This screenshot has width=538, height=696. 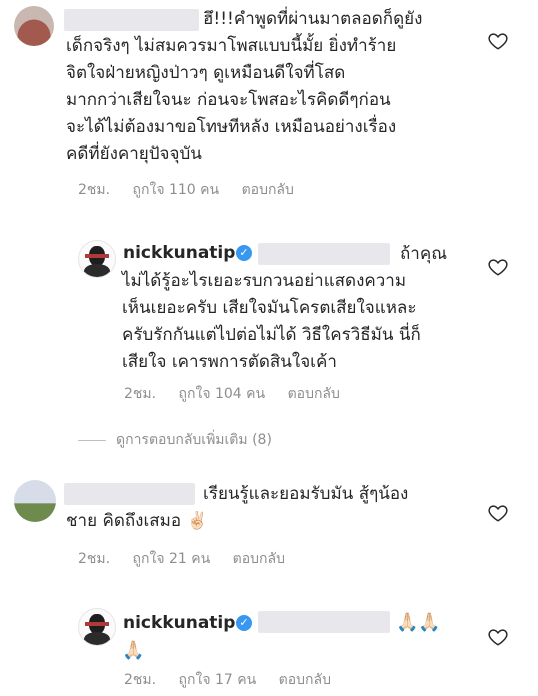 What do you see at coordinates (176, 190) in the screenshot?
I see `likes-count: ถูกใจ 110 คน` at bounding box center [176, 190].